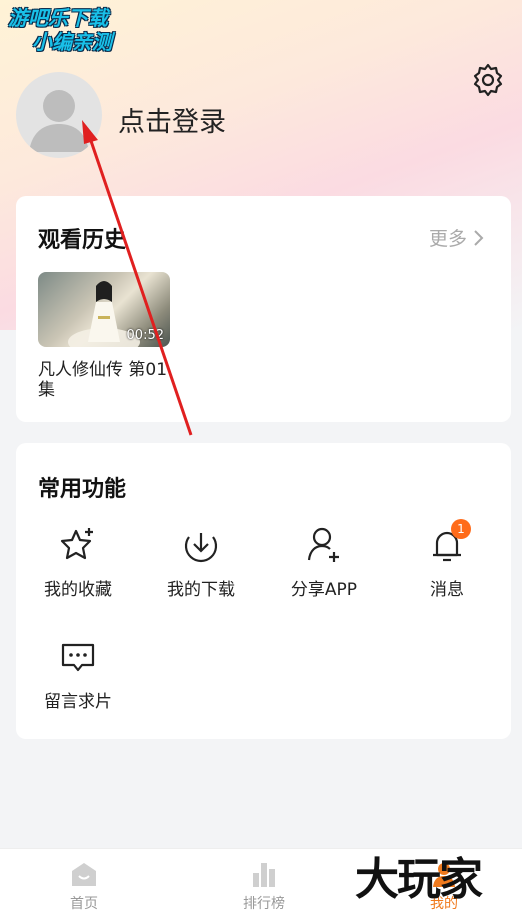  I want to click on history-more-label: 更多, so click(447, 239).